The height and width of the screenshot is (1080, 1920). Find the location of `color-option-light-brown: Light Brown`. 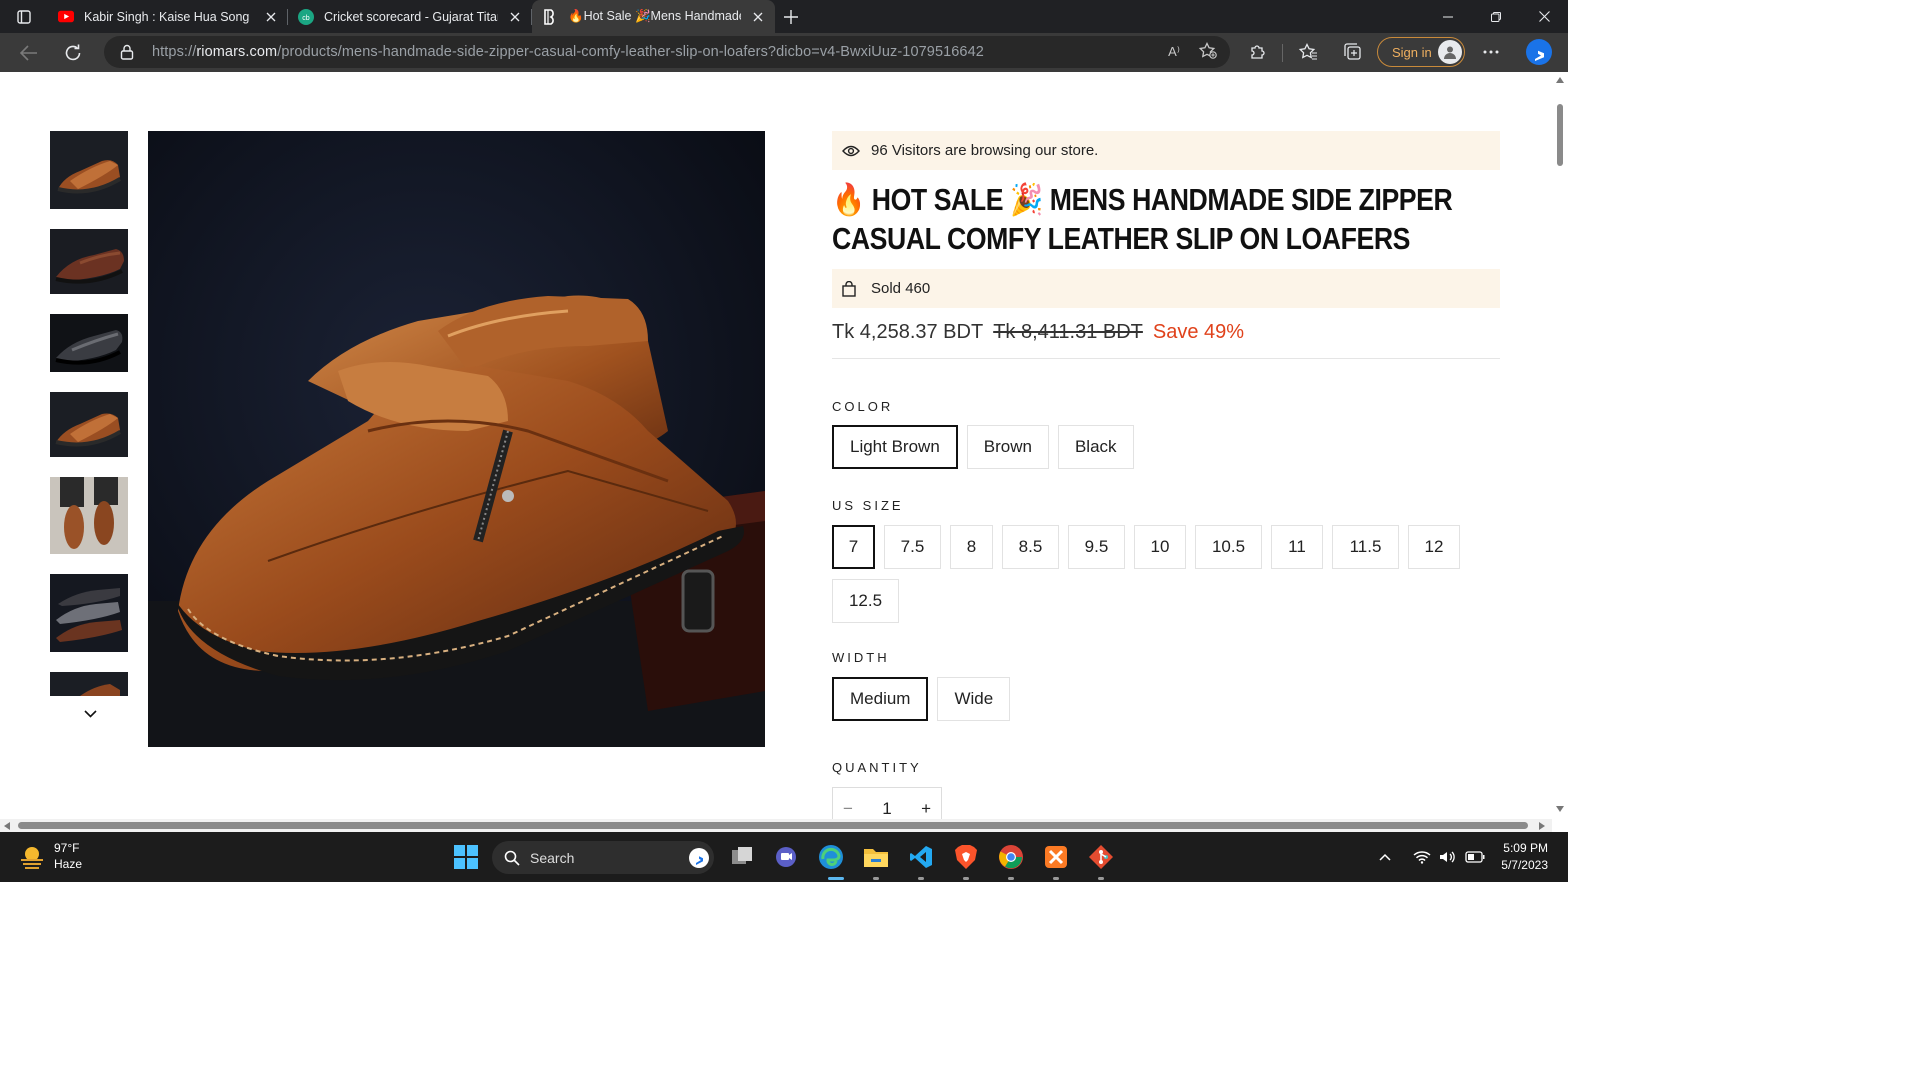

color-option-light-brown: Light Brown is located at coordinates (895, 447).